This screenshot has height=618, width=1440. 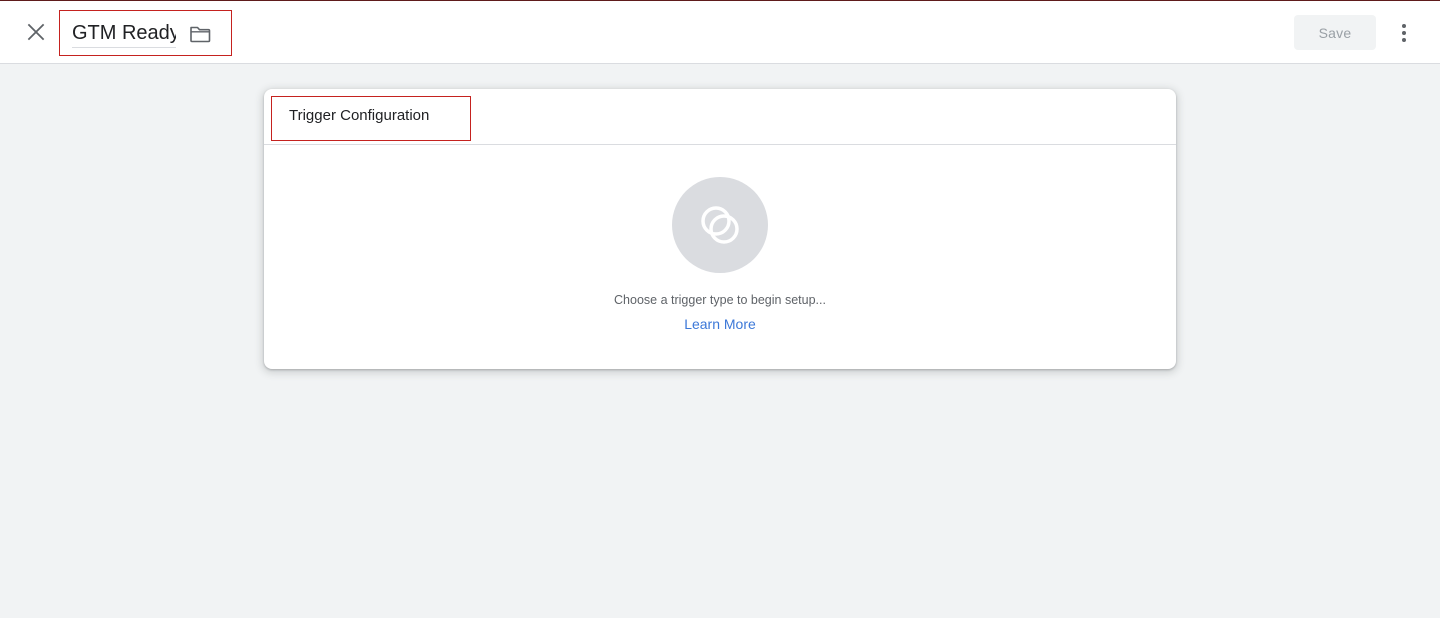 I want to click on trigger-name-input, so click(x=124, y=34).